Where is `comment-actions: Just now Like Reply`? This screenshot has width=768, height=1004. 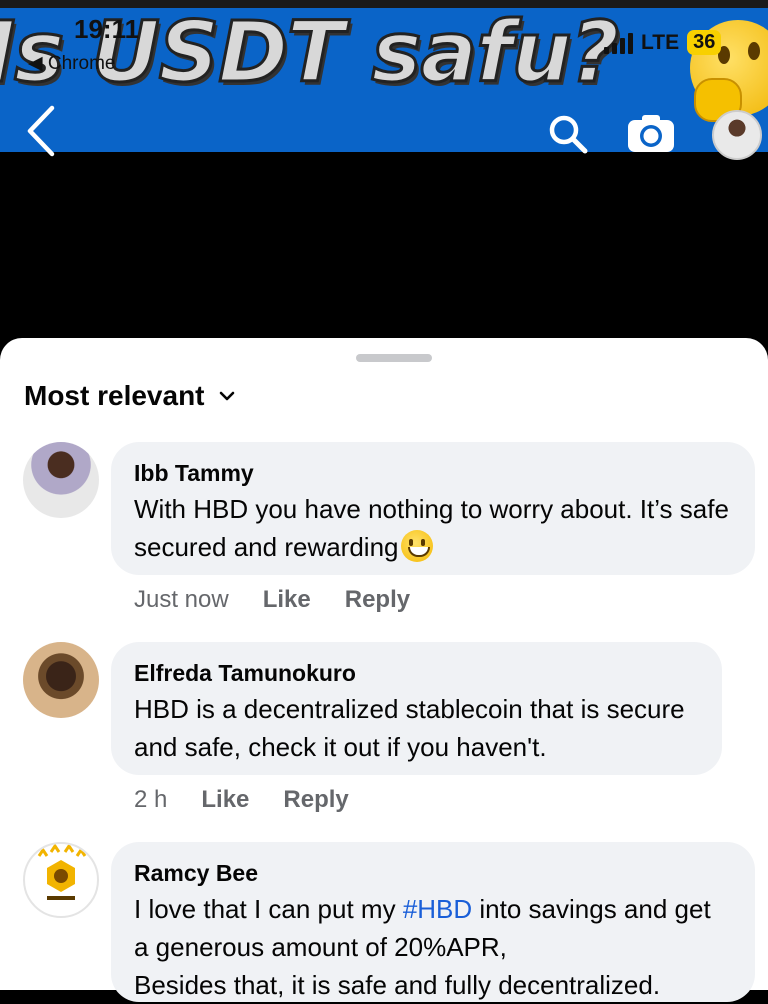
comment-actions: Just now Like Reply is located at coordinates (272, 600).